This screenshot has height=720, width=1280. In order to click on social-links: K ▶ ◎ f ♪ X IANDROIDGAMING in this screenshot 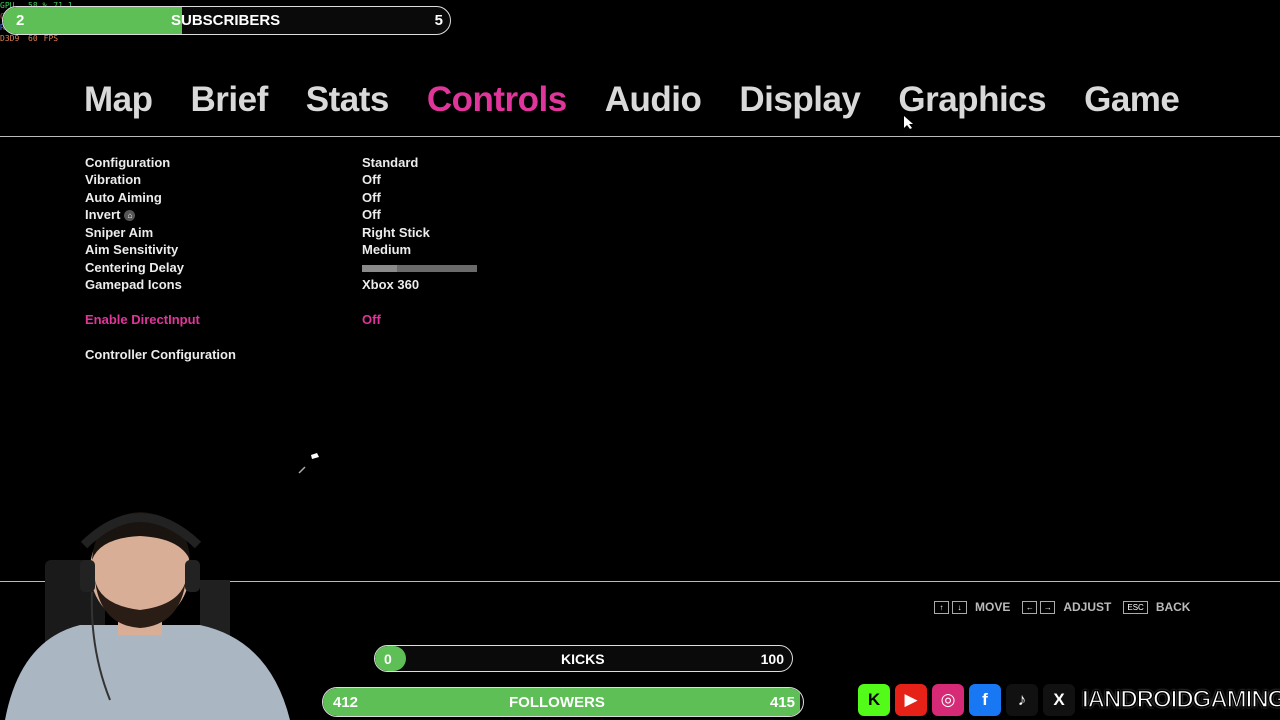, I will do `click(1069, 700)`.